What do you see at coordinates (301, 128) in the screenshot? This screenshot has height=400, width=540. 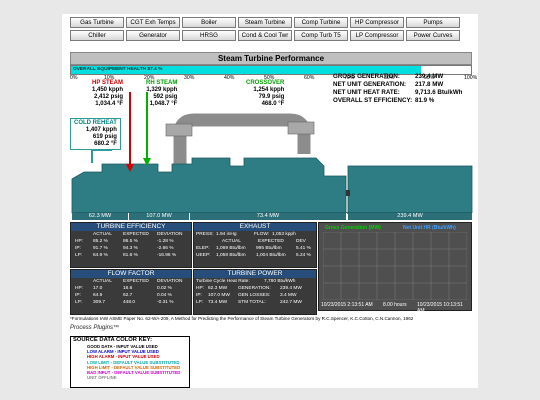 I see `crossover-flange-right` at bounding box center [301, 128].